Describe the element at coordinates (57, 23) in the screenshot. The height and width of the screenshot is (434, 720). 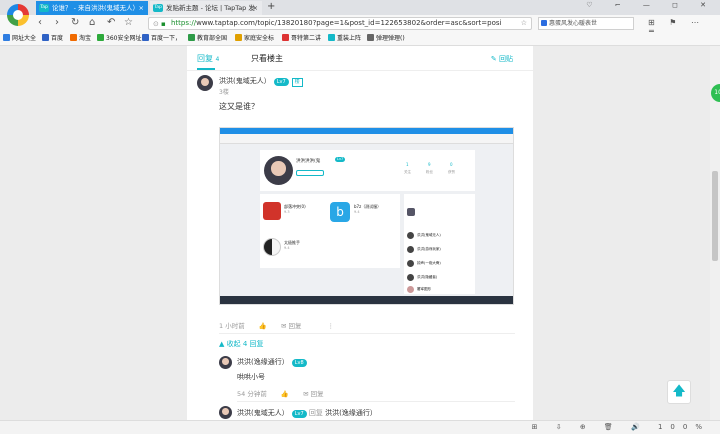
I see `forward-icon: ›` at that location.